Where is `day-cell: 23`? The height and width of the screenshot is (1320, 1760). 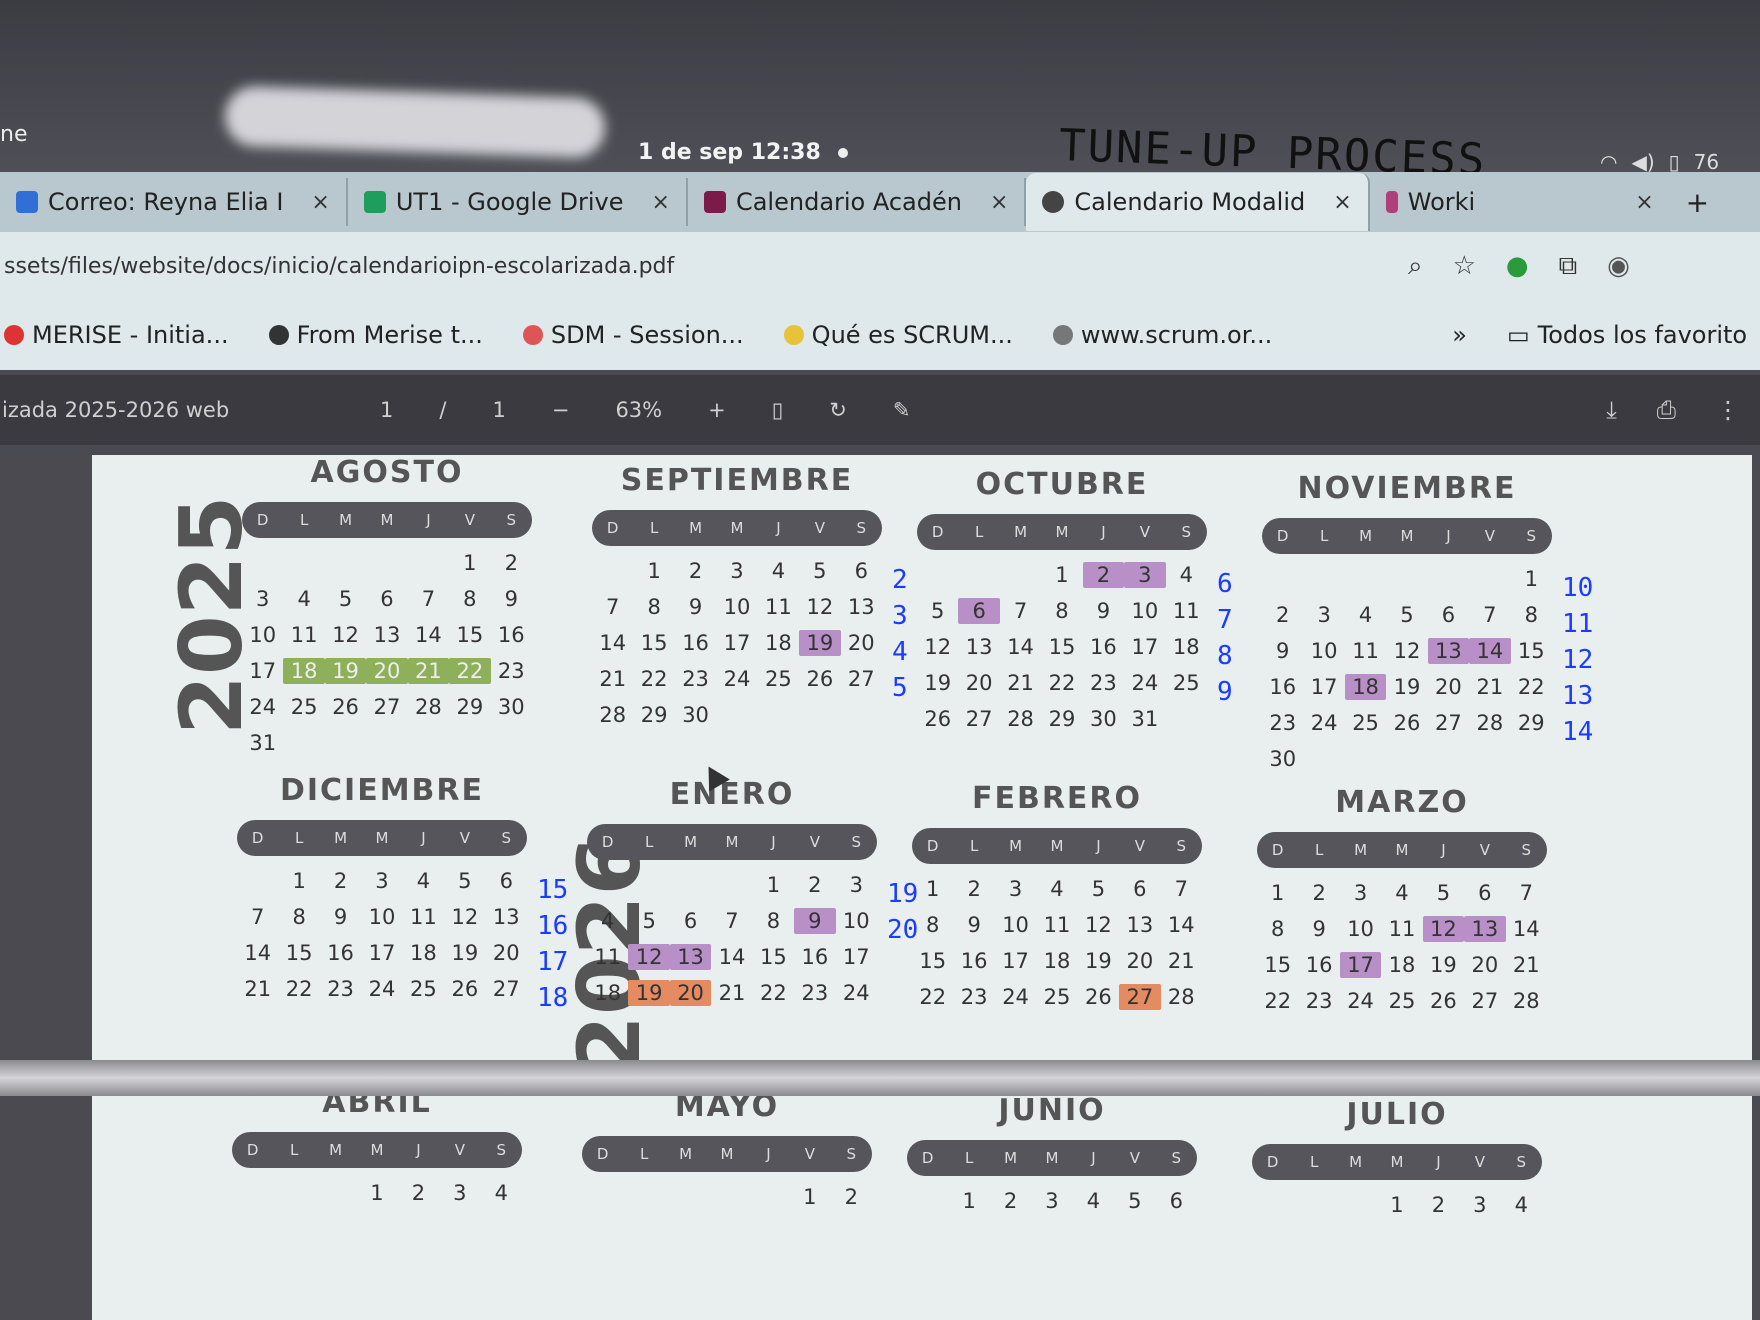
day-cell: 23 is located at coordinates (1319, 1001).